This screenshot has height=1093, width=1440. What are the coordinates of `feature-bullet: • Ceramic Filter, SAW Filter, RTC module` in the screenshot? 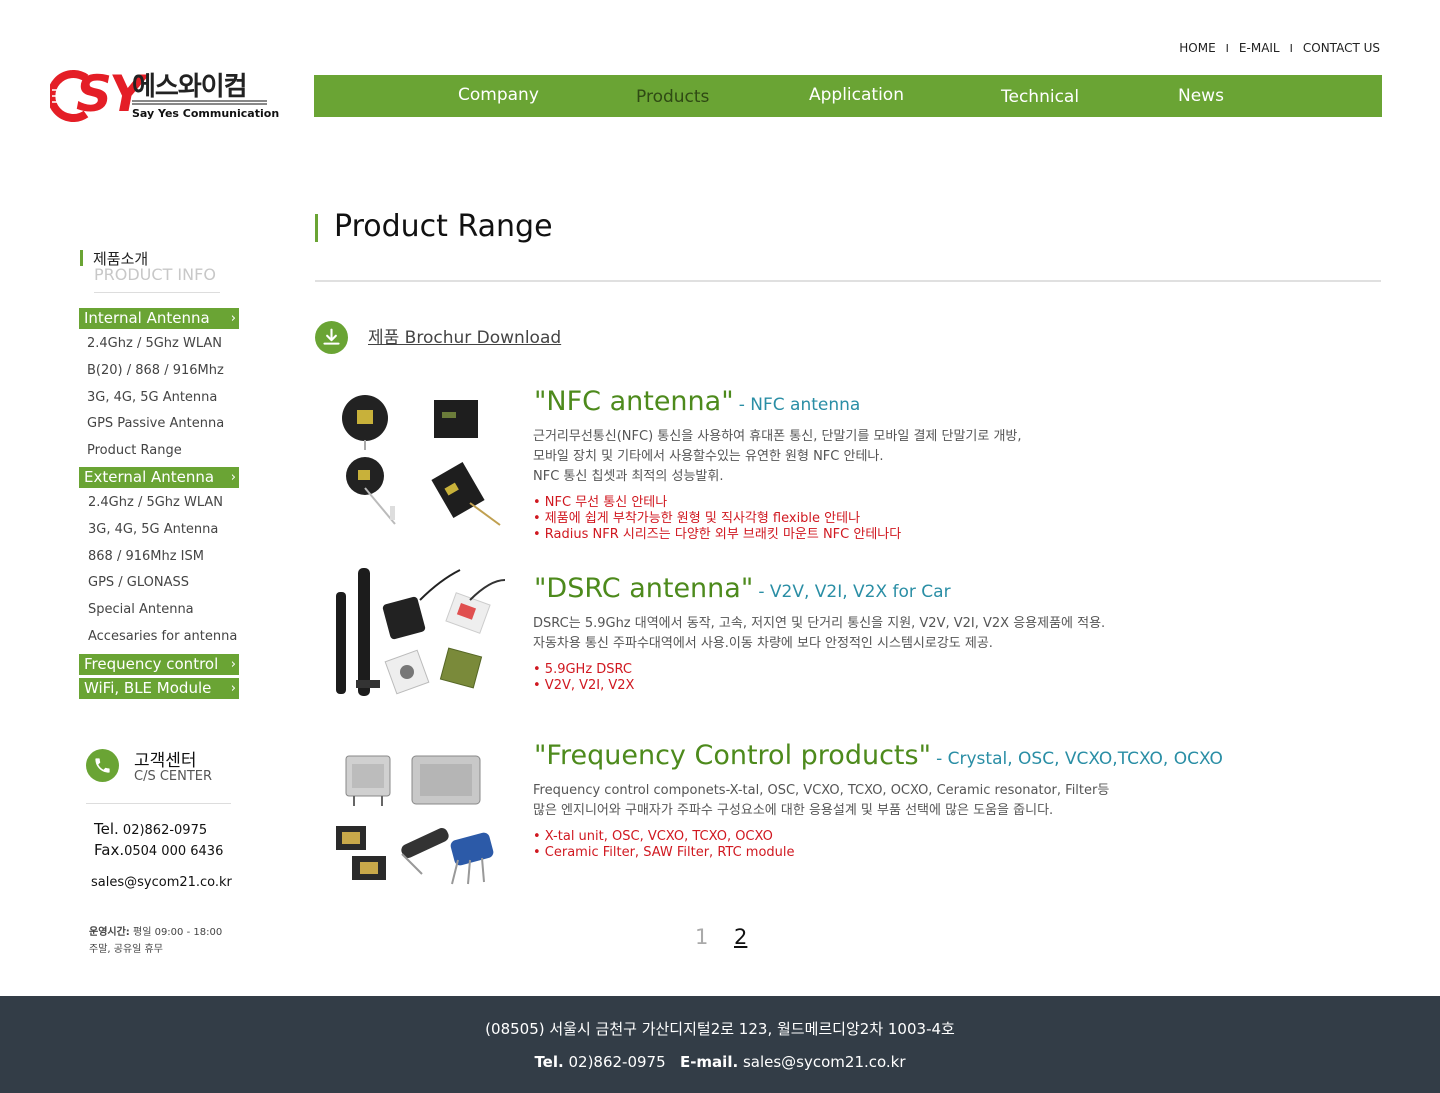 It's located at (664, 852).